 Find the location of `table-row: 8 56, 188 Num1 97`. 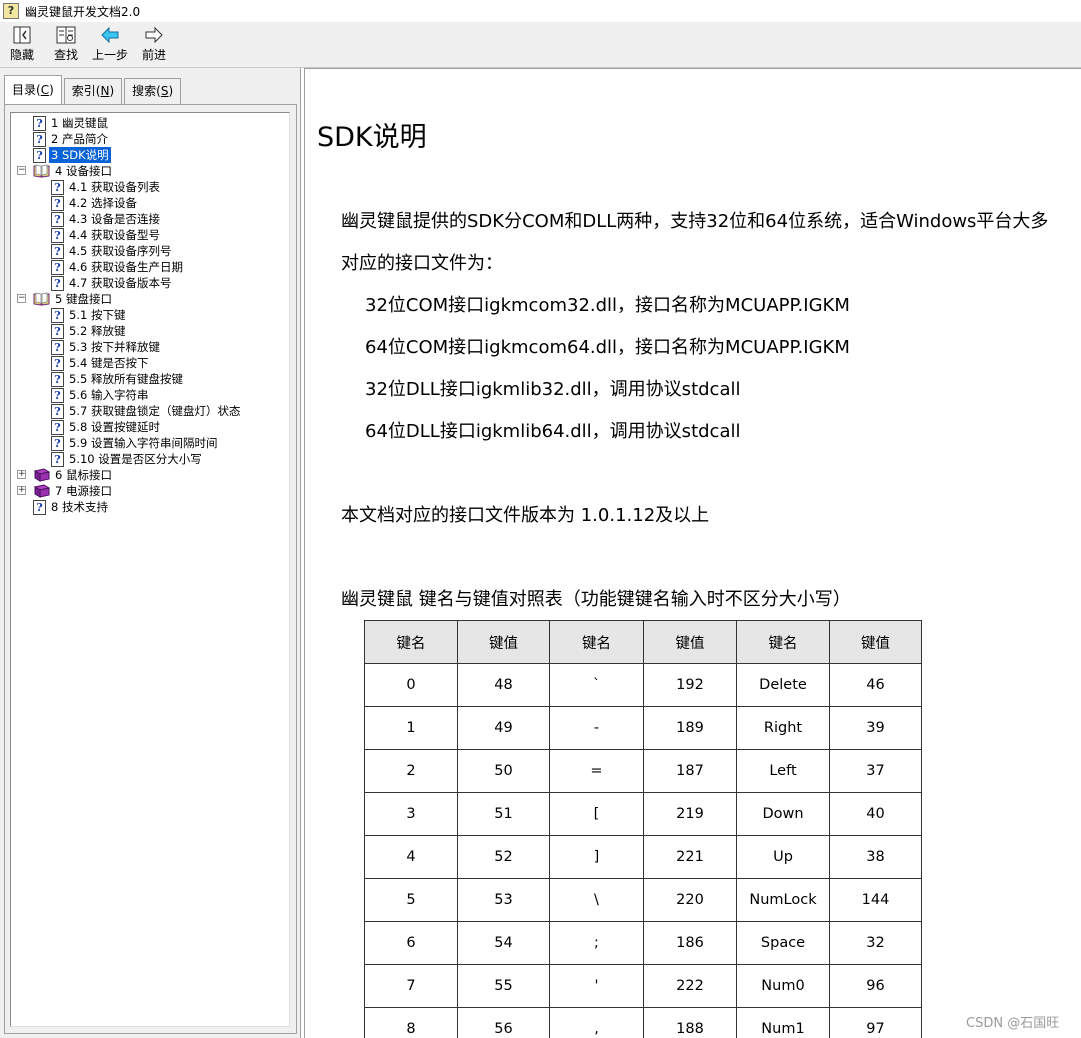

table-row: 8 56, 188 Num1 97 is located at coordinates (643, 1022).